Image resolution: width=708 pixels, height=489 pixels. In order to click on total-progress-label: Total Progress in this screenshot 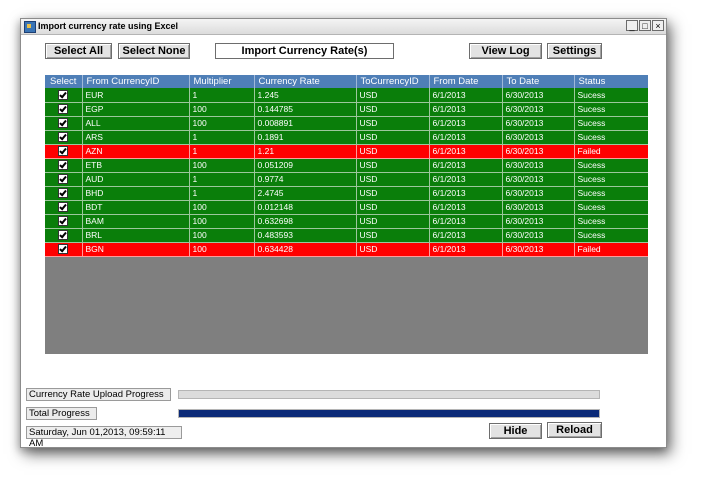, I will do `click(61, 413)`.